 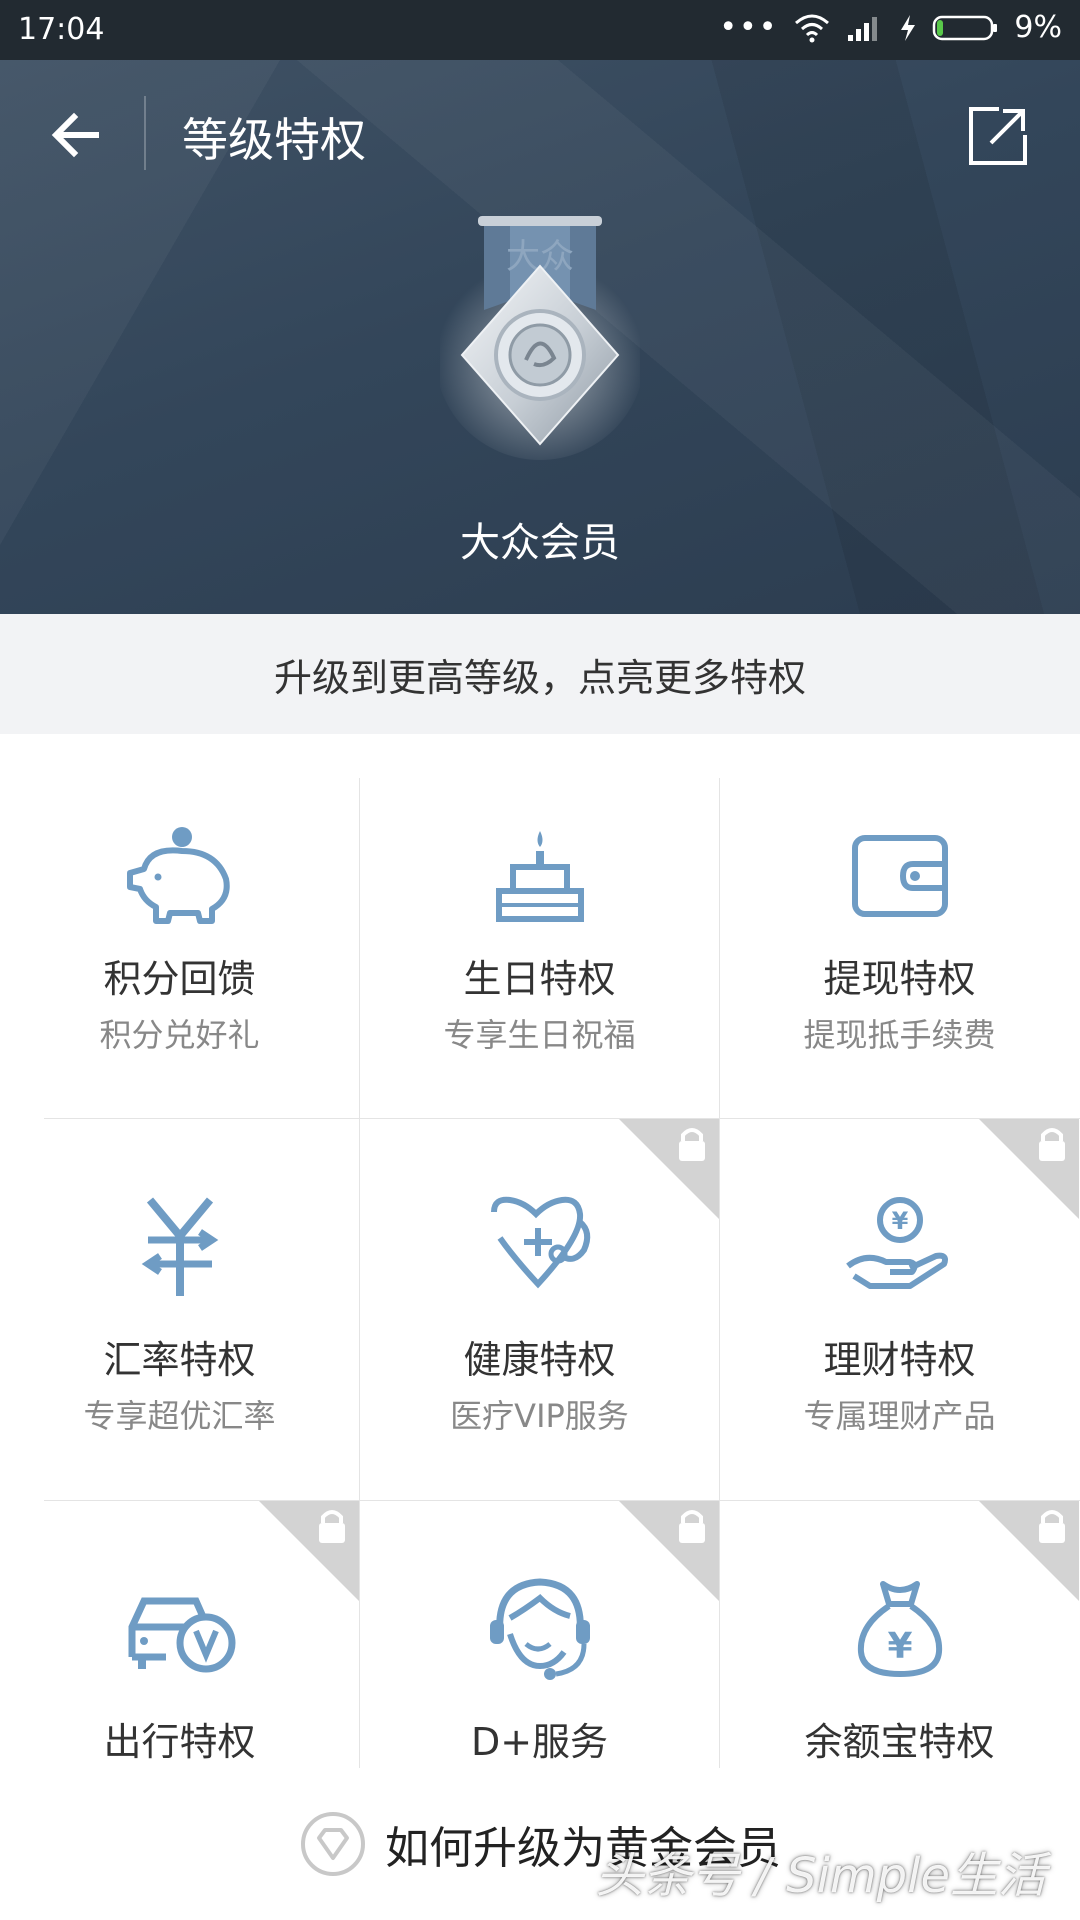 I want to click on privilege-name: 健康特权, so click(x=539, y=1360).